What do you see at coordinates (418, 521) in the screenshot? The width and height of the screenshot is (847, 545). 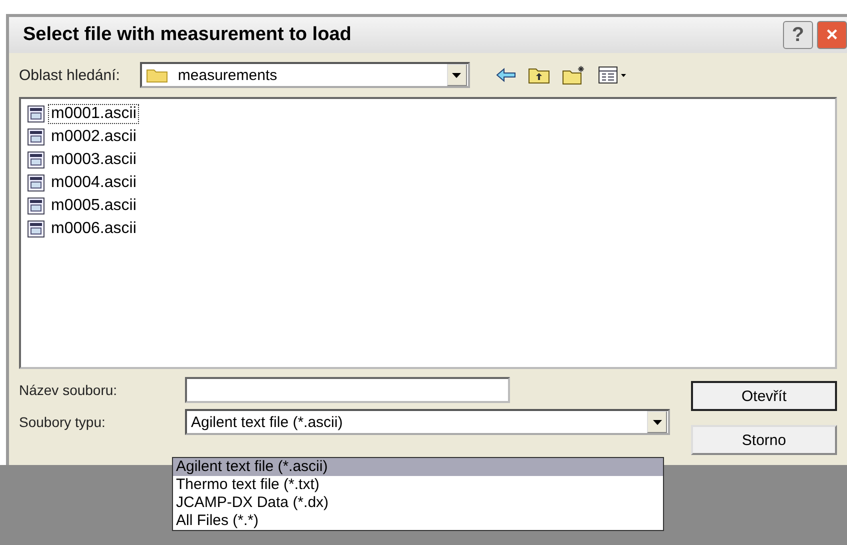 I see `file-type-option: All Files (*.*)` at bounding box center [418, 521].